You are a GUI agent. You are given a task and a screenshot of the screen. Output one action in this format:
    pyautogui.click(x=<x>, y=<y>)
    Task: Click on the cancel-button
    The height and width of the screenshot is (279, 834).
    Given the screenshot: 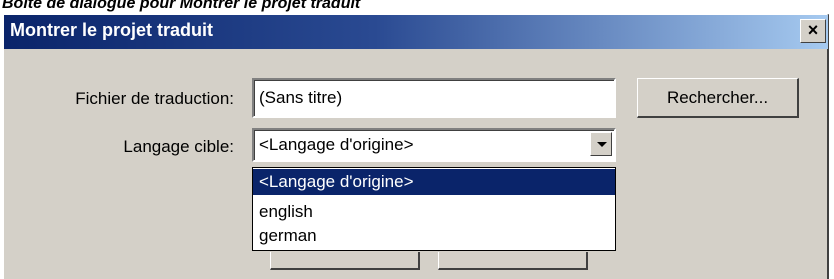 What is the action you would take?
    pyautogui.click(x=513, y=261)
    